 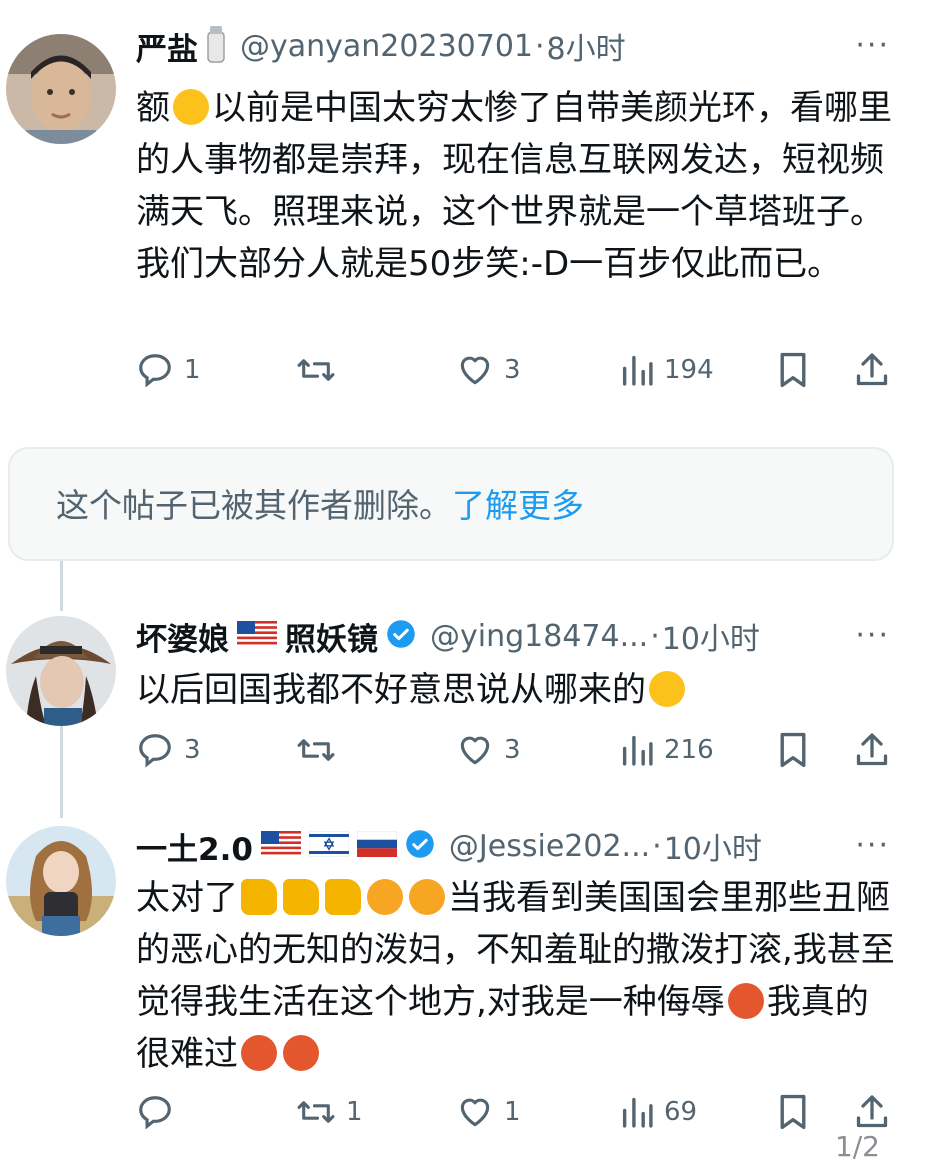 What do you see at coordinates (857, 1146) in the screenshot?
I see `page-indicator: 1/2` at bounding box center [857, 1146].